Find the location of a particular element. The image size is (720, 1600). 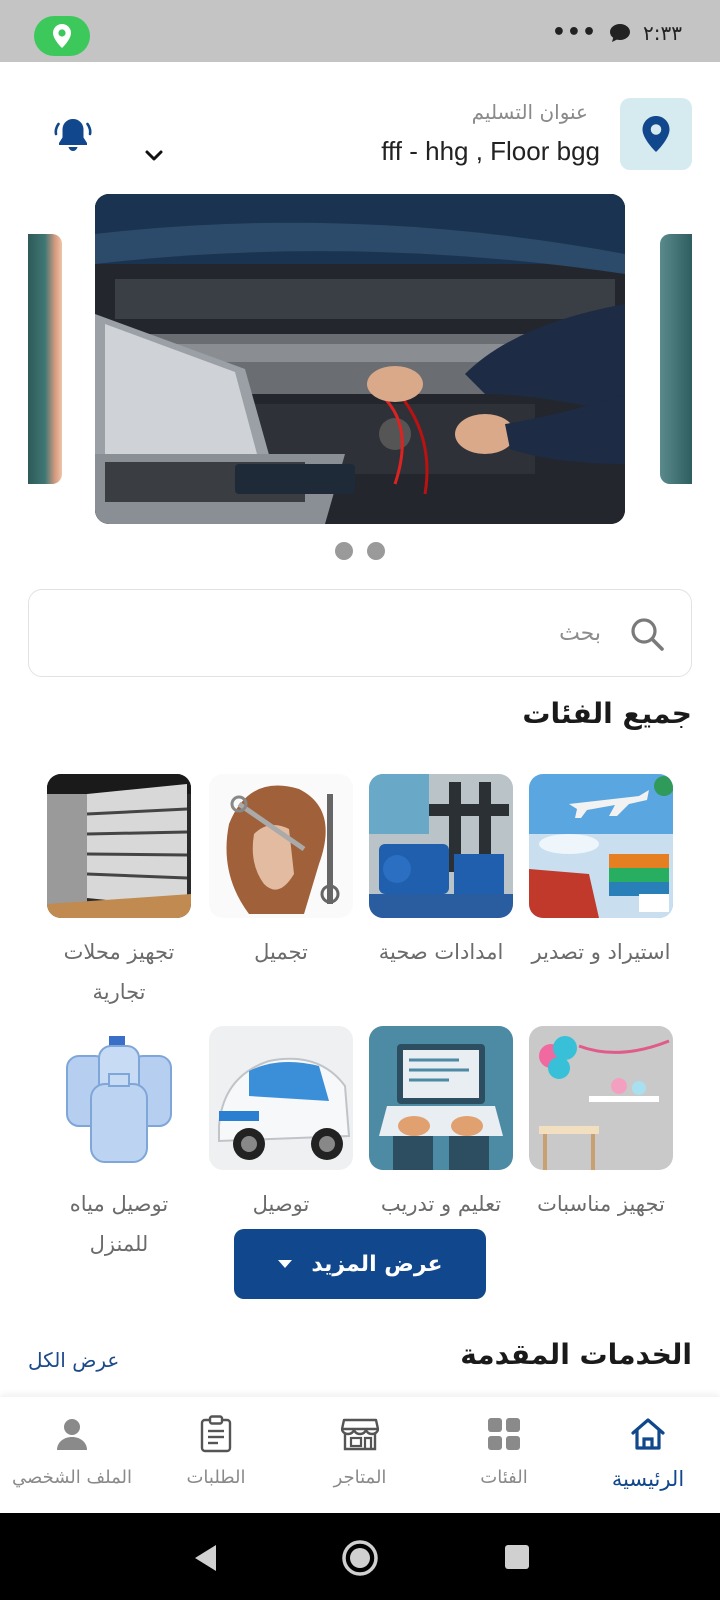

chat-bubble-icon is located at coordinates (620, 32).